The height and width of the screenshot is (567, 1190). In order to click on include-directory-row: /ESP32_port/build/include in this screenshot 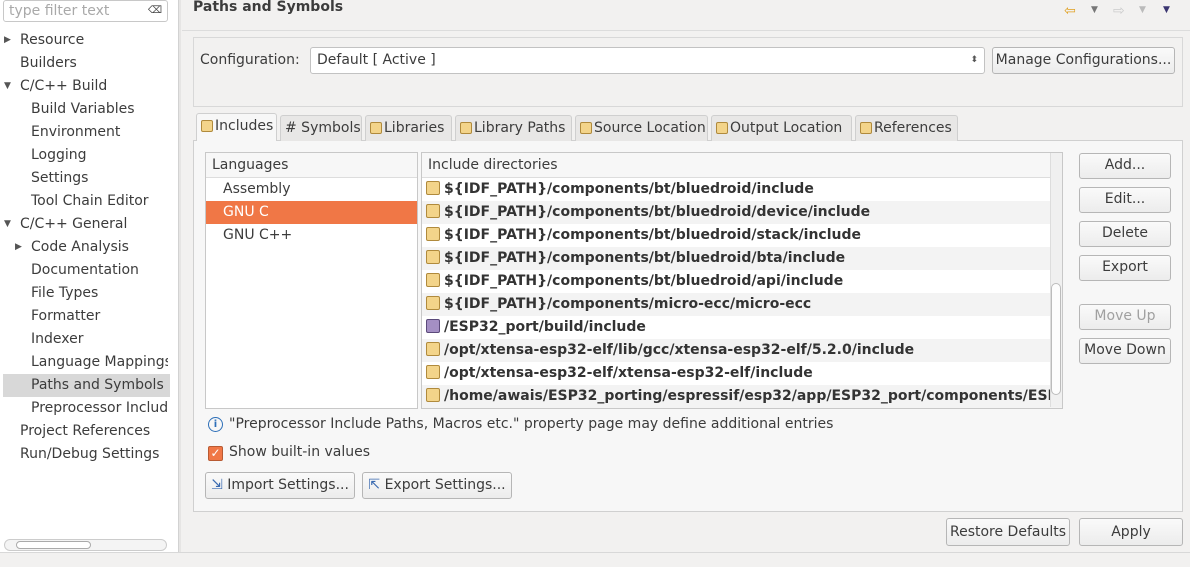, I will do `click(742, 327)`.